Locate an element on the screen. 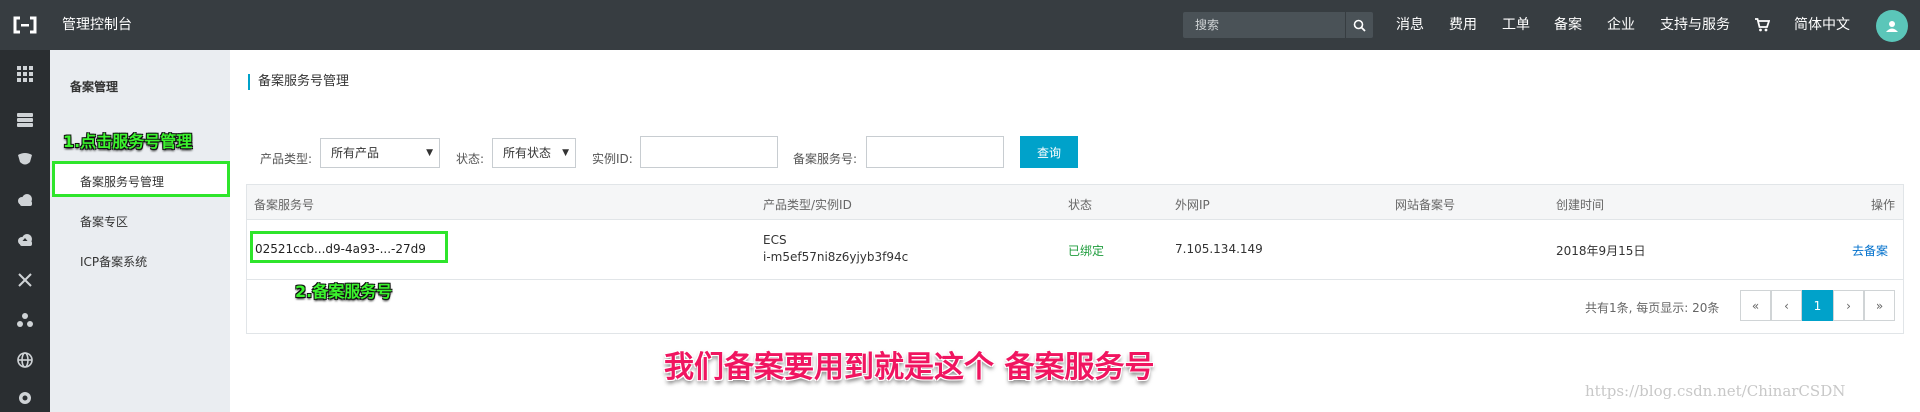  sidebar-item-icp-zone: 备案专区 is located at coordinates (104, 221).